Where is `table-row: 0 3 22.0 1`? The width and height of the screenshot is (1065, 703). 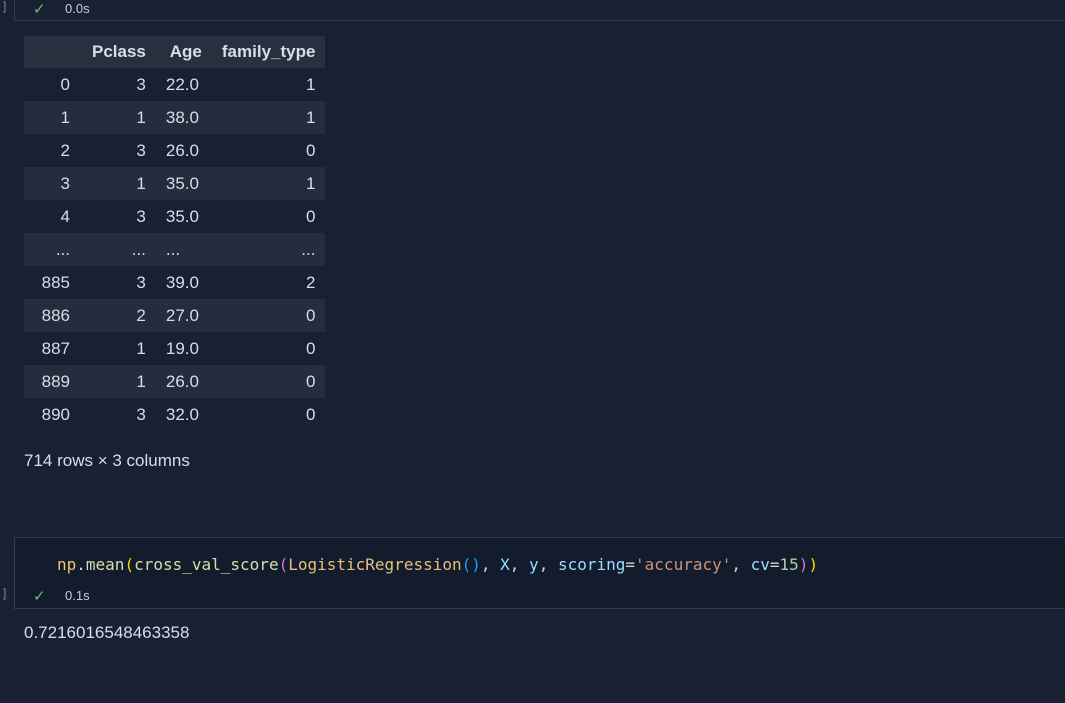
table-row: 0 3 22.0 1 is located at coordinates (175, 84).